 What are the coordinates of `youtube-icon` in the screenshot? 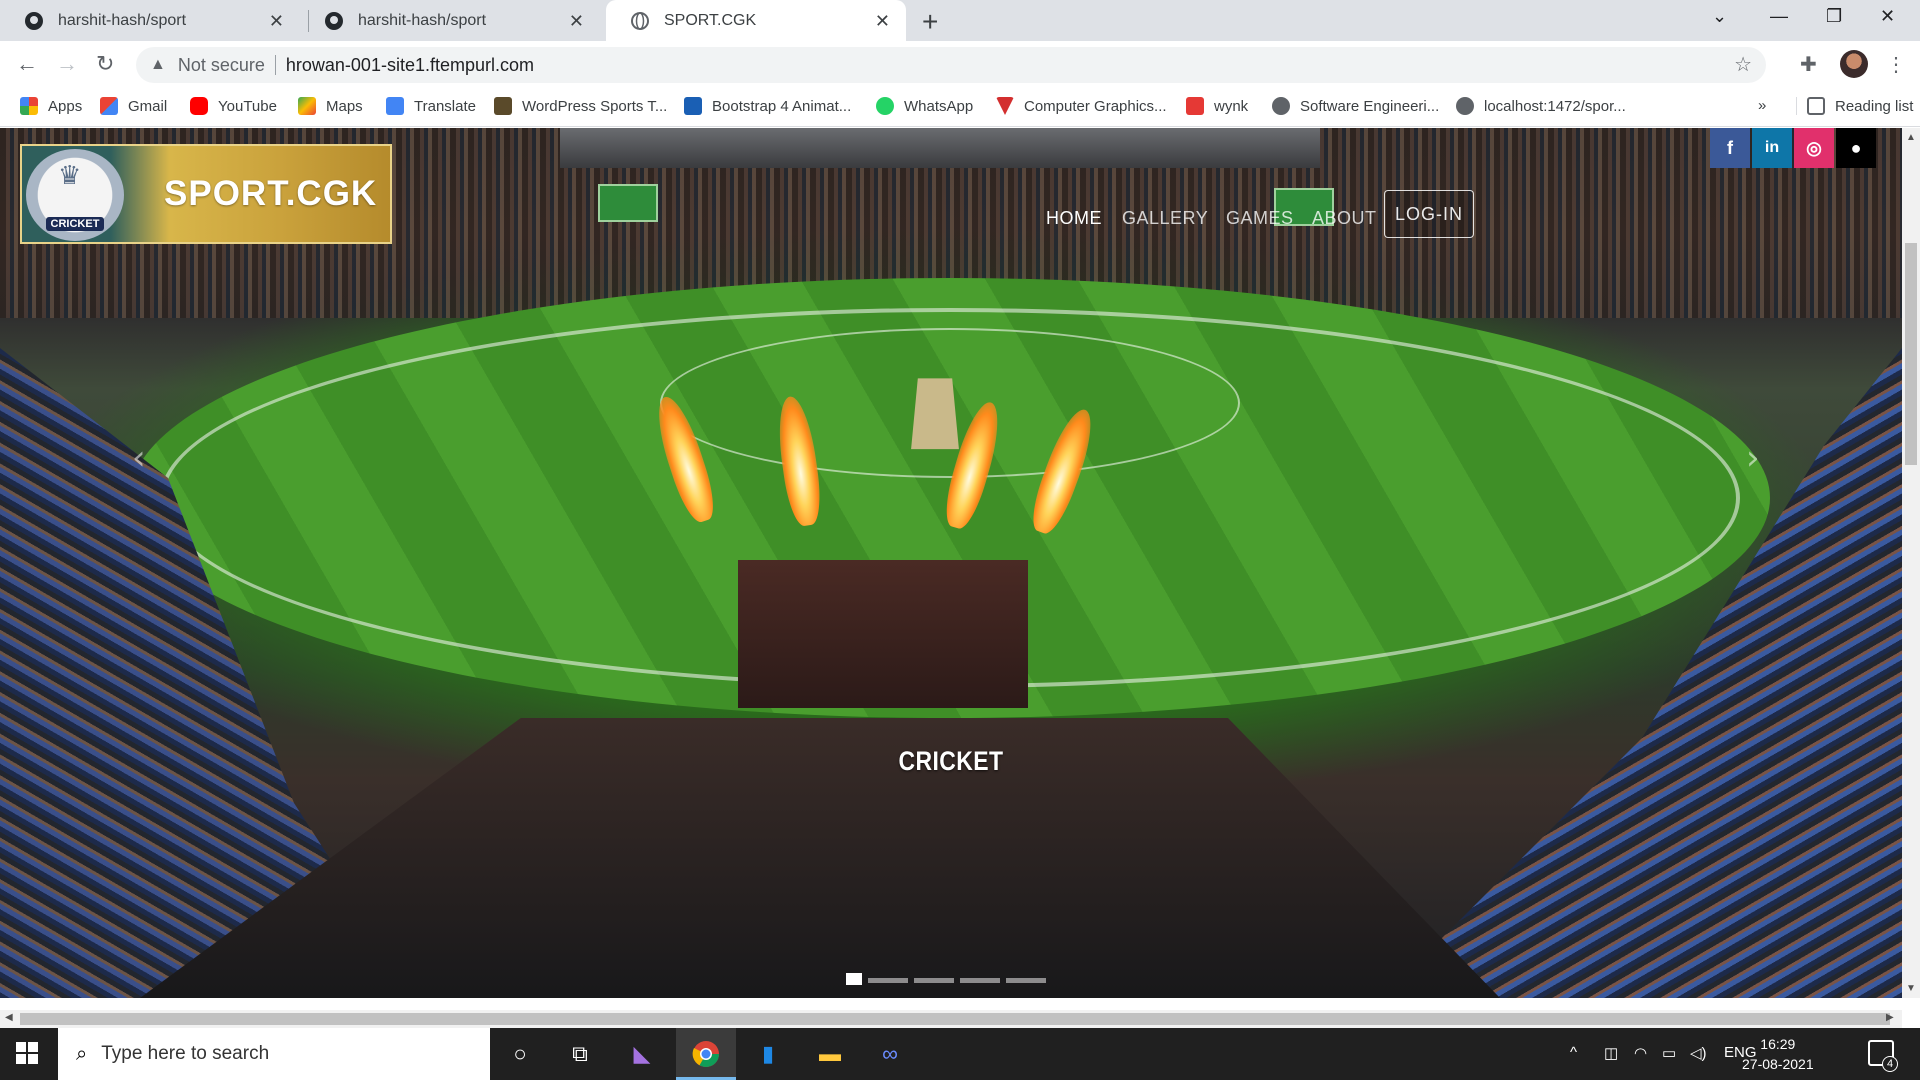 It's located at (199, 106).